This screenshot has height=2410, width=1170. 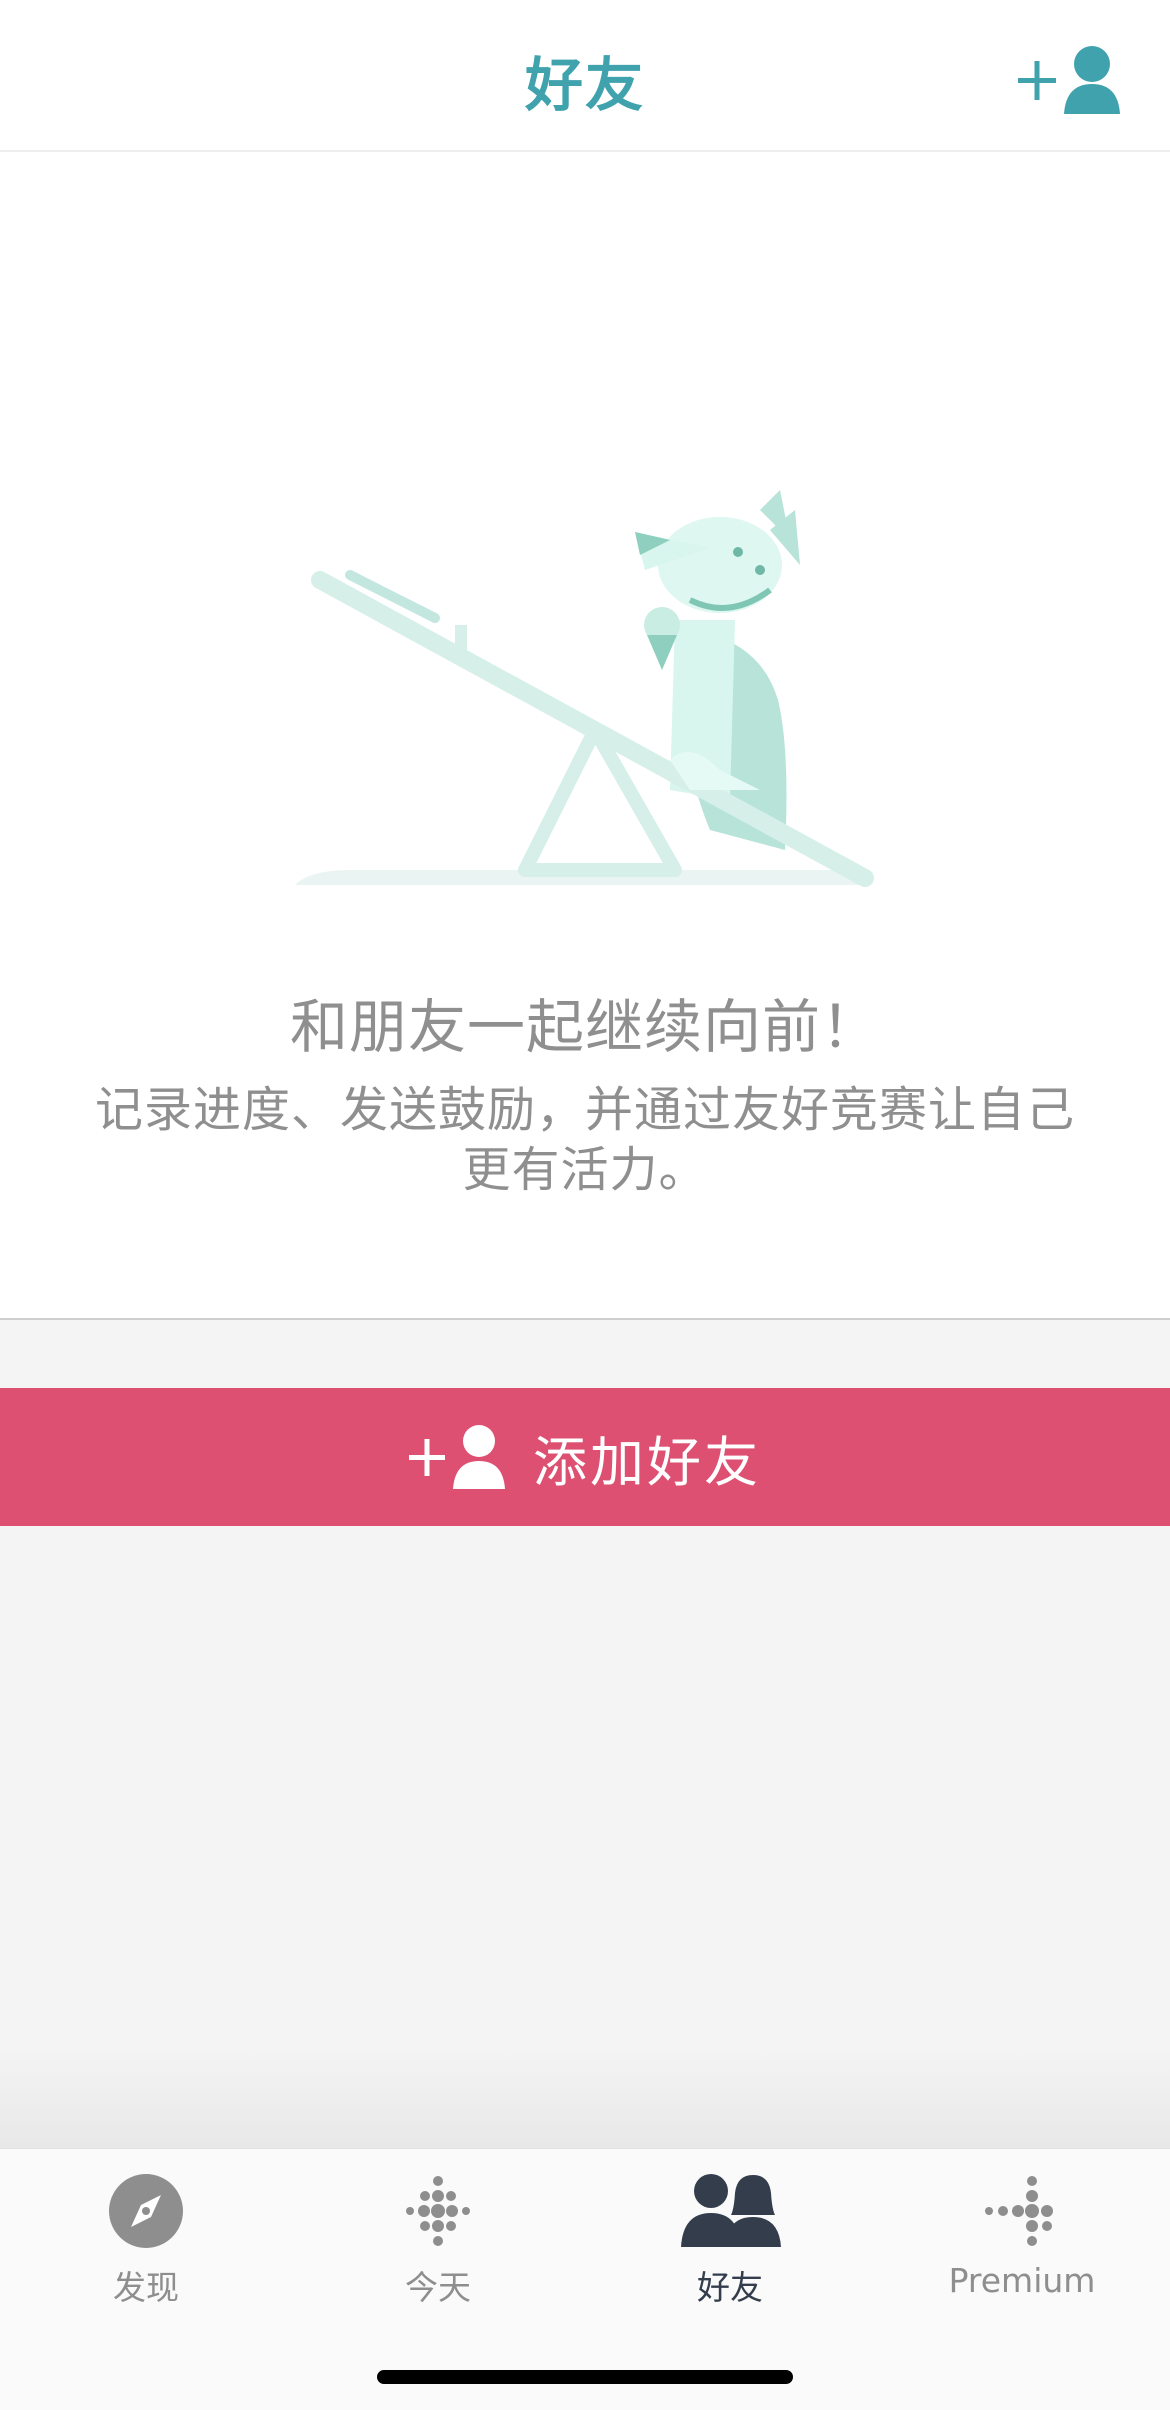 What do you see at coordinates (730, 2287) in the screenshot?
I see `tab-friends-label: 好友` at bounding box center [730, 2287].